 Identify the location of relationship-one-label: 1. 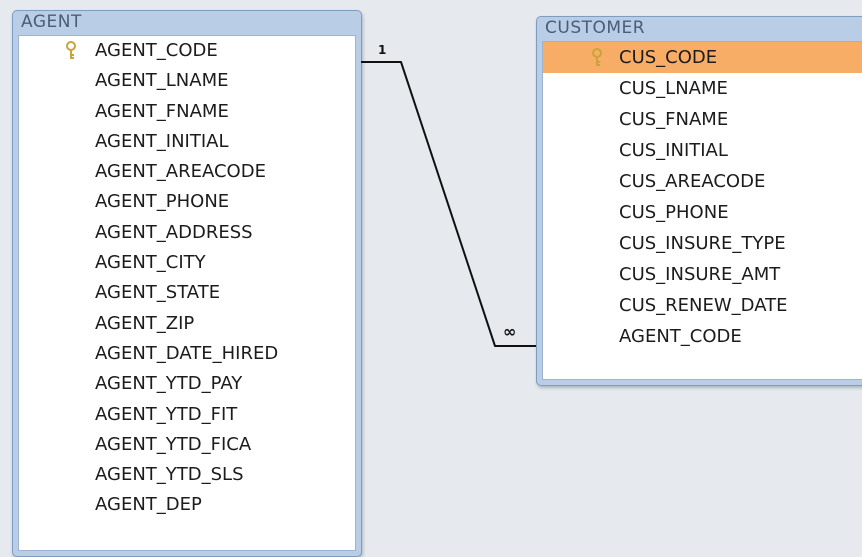
(382, 50).